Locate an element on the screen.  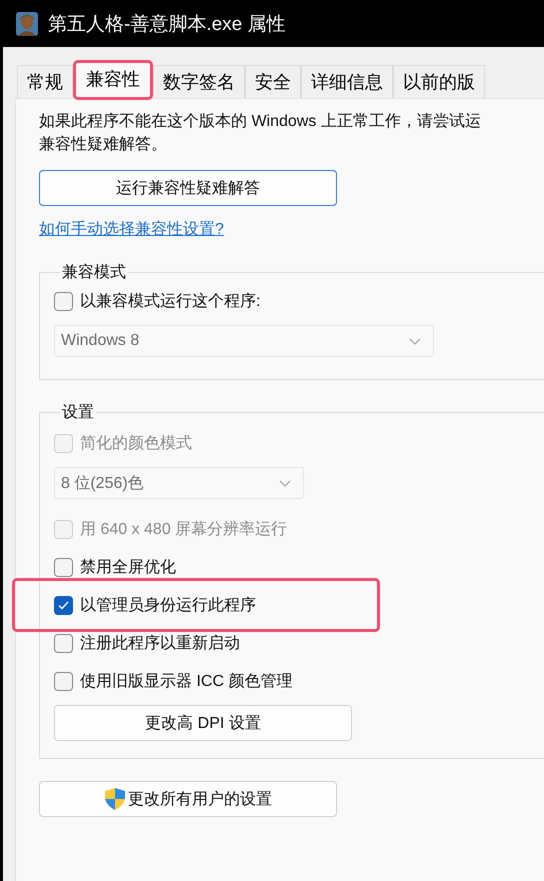
help-link: 如何手动选择兼容性设置? is located at coordinates (131, 230).